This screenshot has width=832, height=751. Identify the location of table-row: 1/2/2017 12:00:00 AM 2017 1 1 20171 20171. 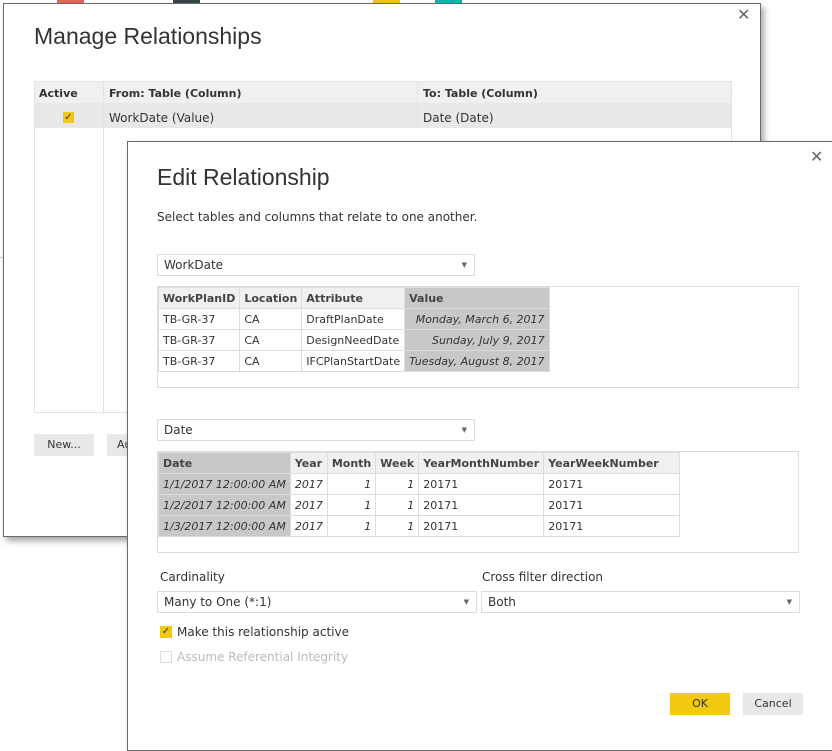
(419, 505).